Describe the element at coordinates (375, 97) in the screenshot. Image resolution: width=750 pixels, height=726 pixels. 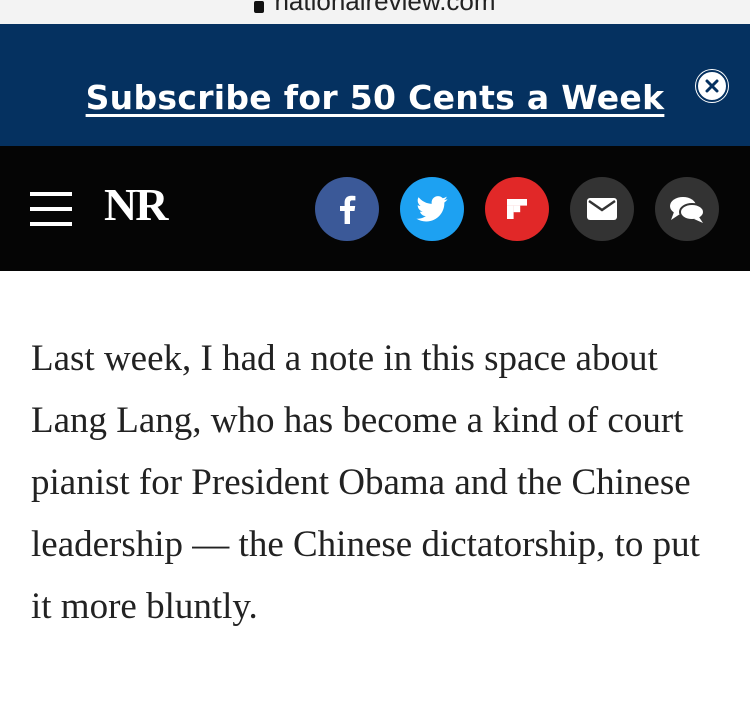
I see `subscribe-link: Subscribe for 50 Cents a Week` at that location.